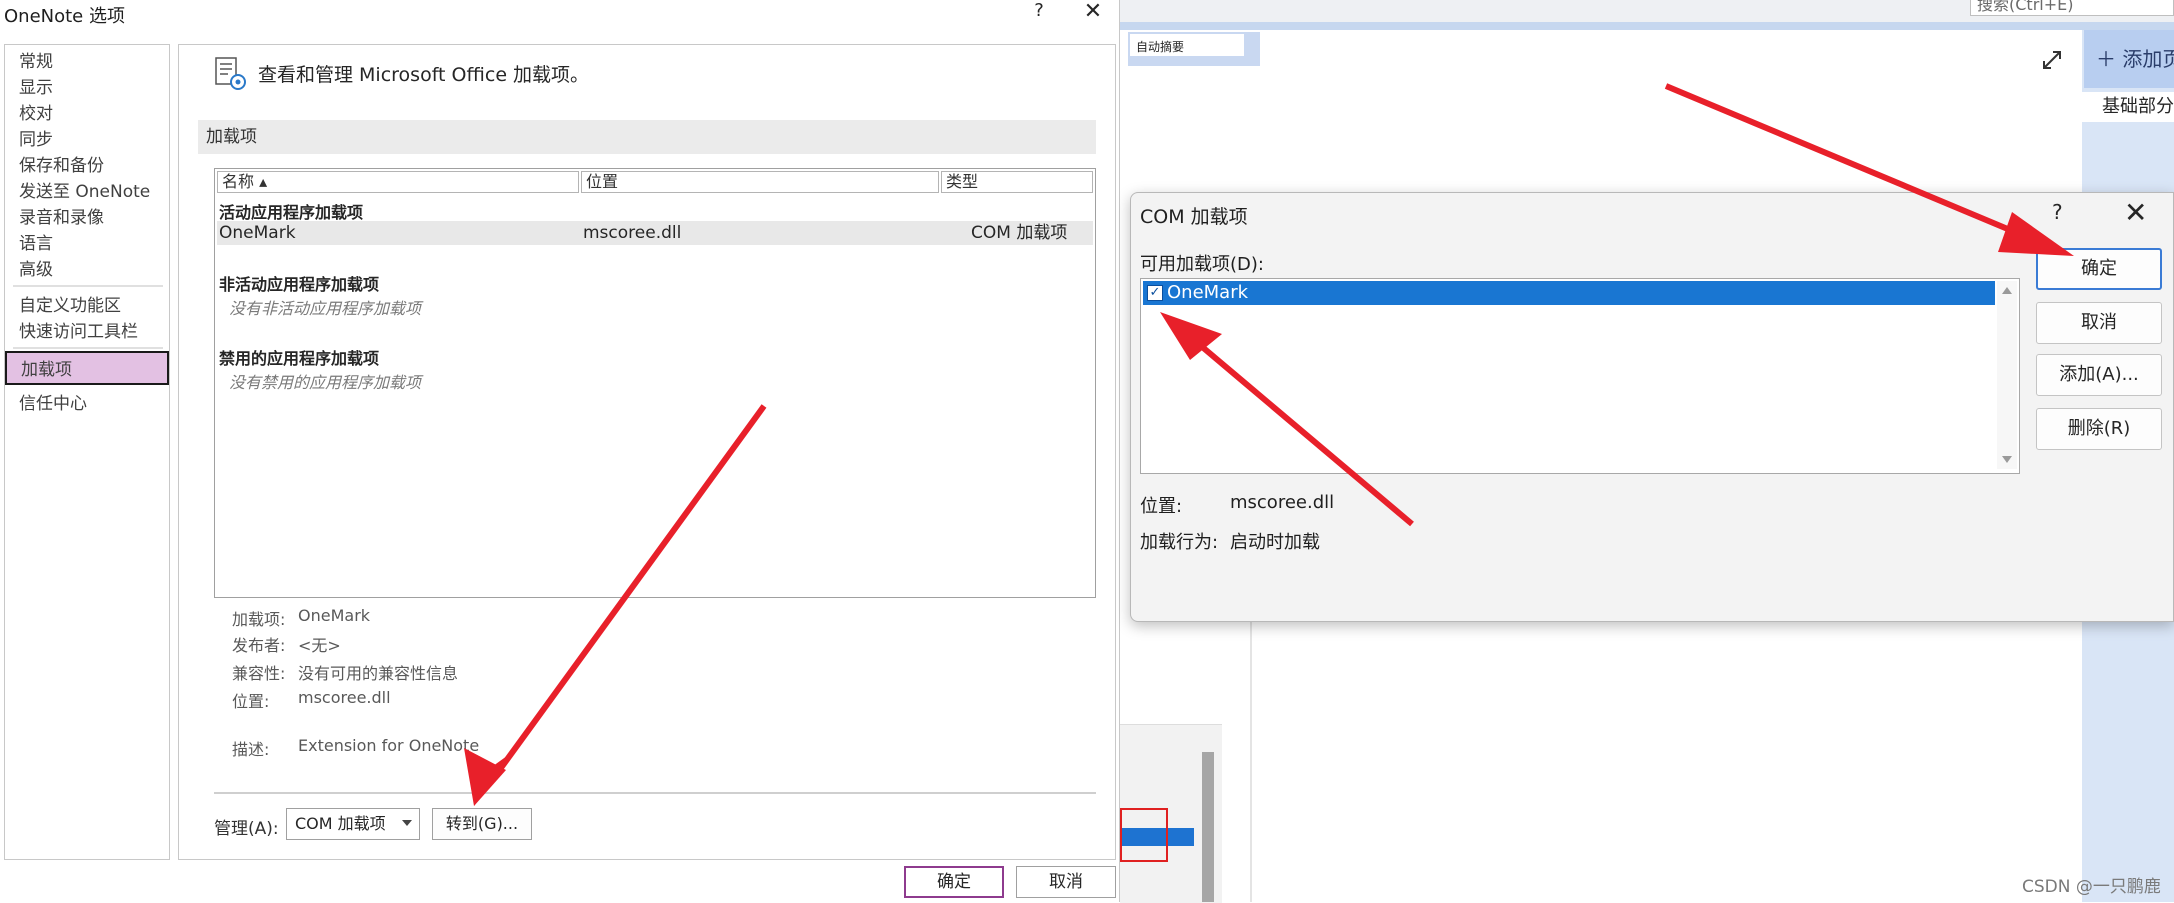 The width and height of the screenshot is (2174, 903). What do you see at coordinates (251, 749) in the screenshot?
I see `detail-description-label: 描述:` at bounding box center [251, 749].